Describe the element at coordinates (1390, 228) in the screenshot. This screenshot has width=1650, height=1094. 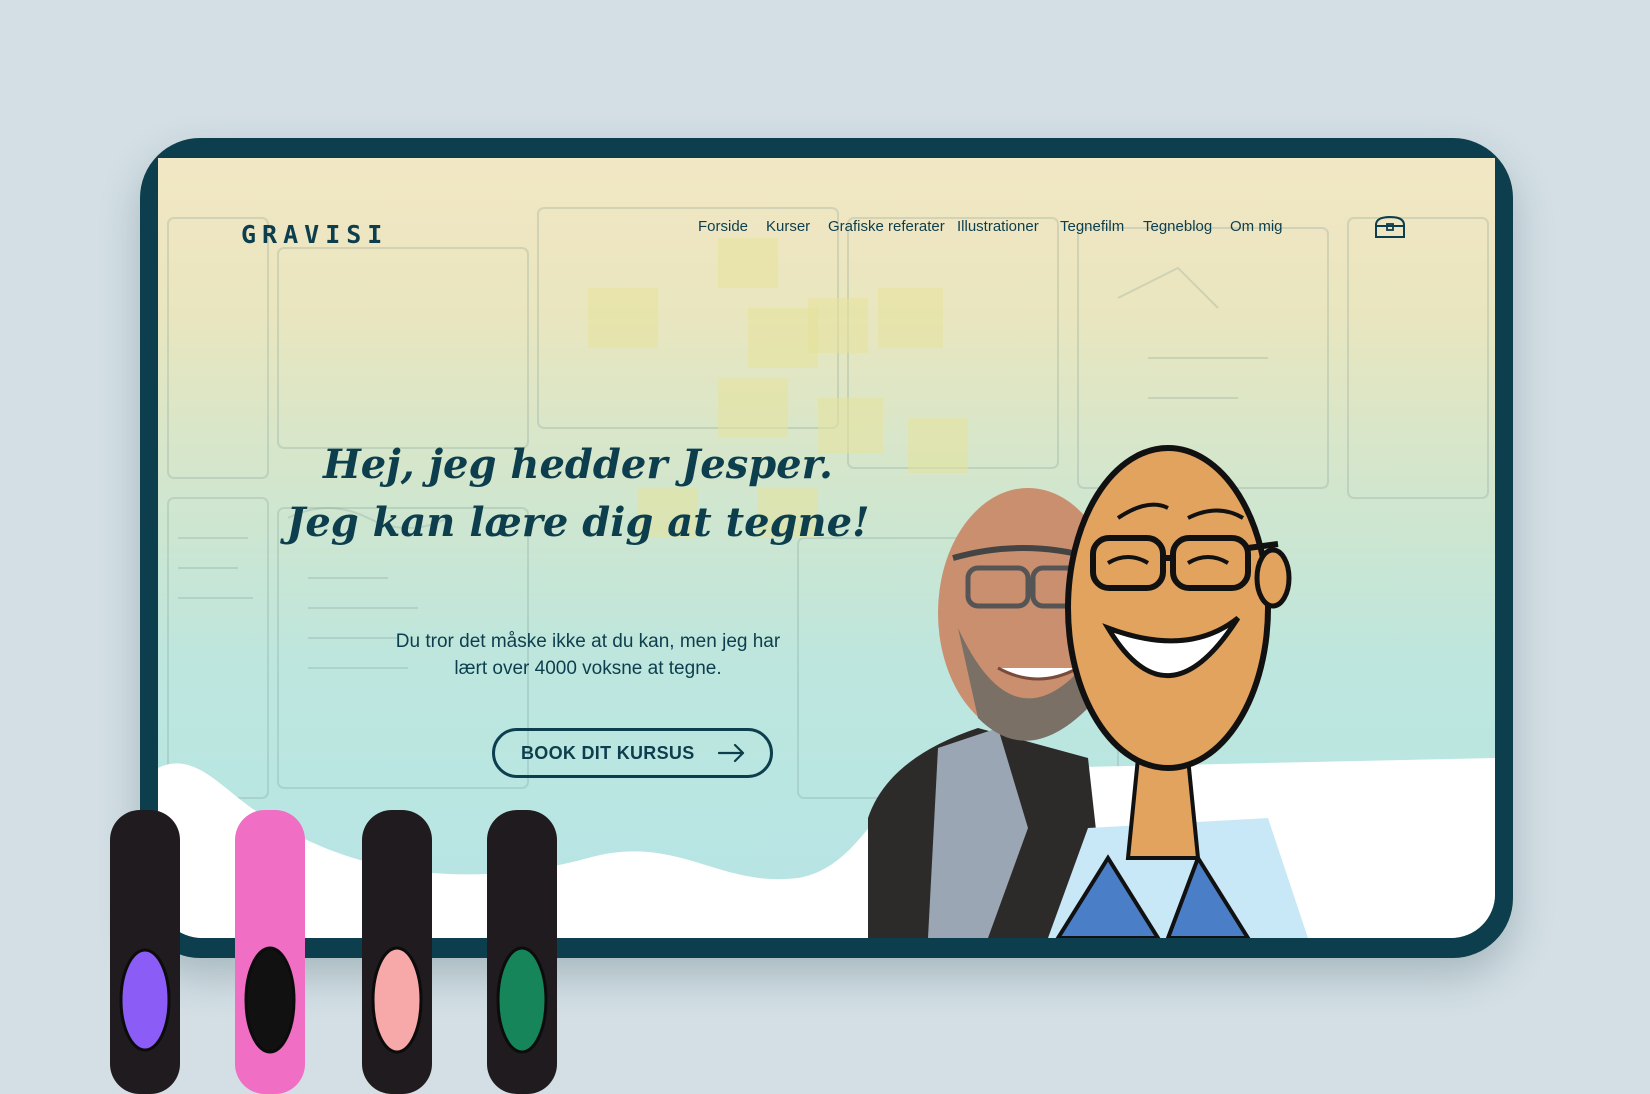
I see `treasure-chest-icon` at that location.